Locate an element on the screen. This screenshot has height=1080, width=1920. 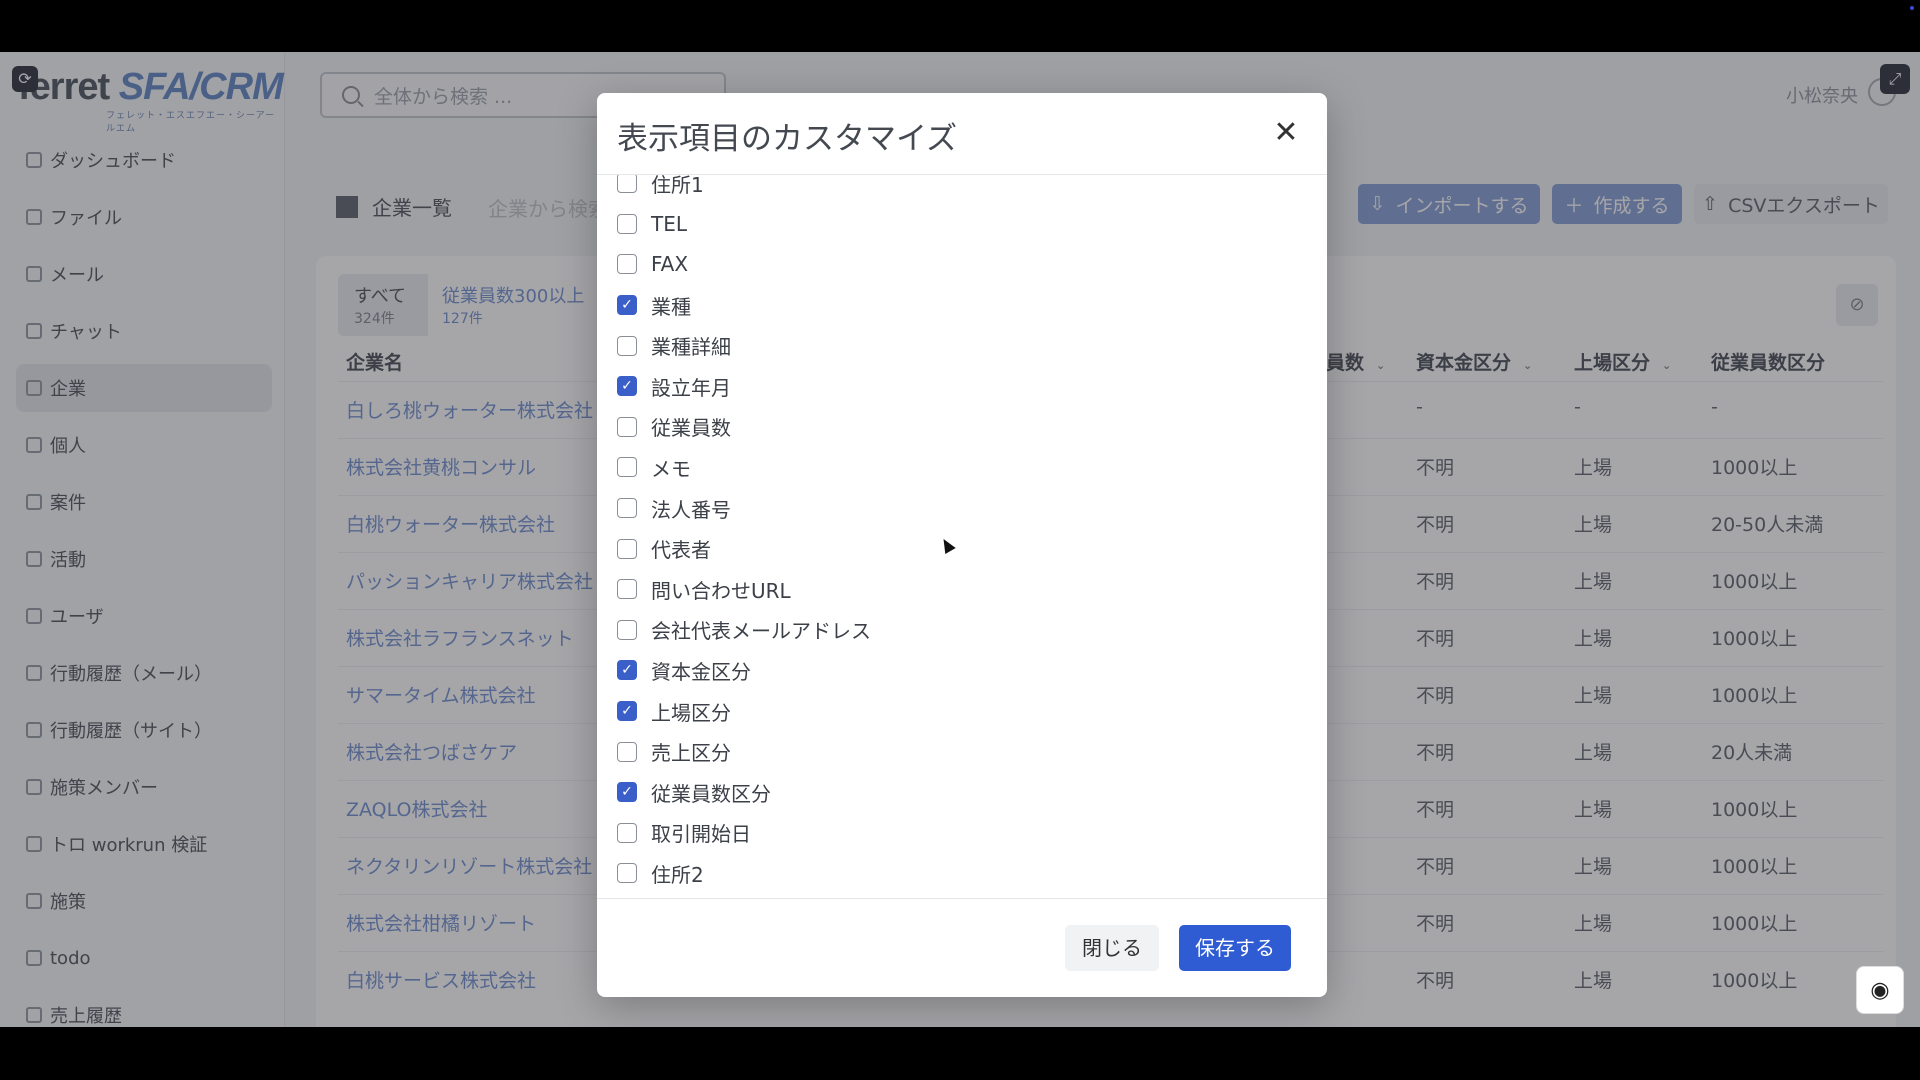
field-option-label: 取引開始日 is located at coordinates (701, 834).